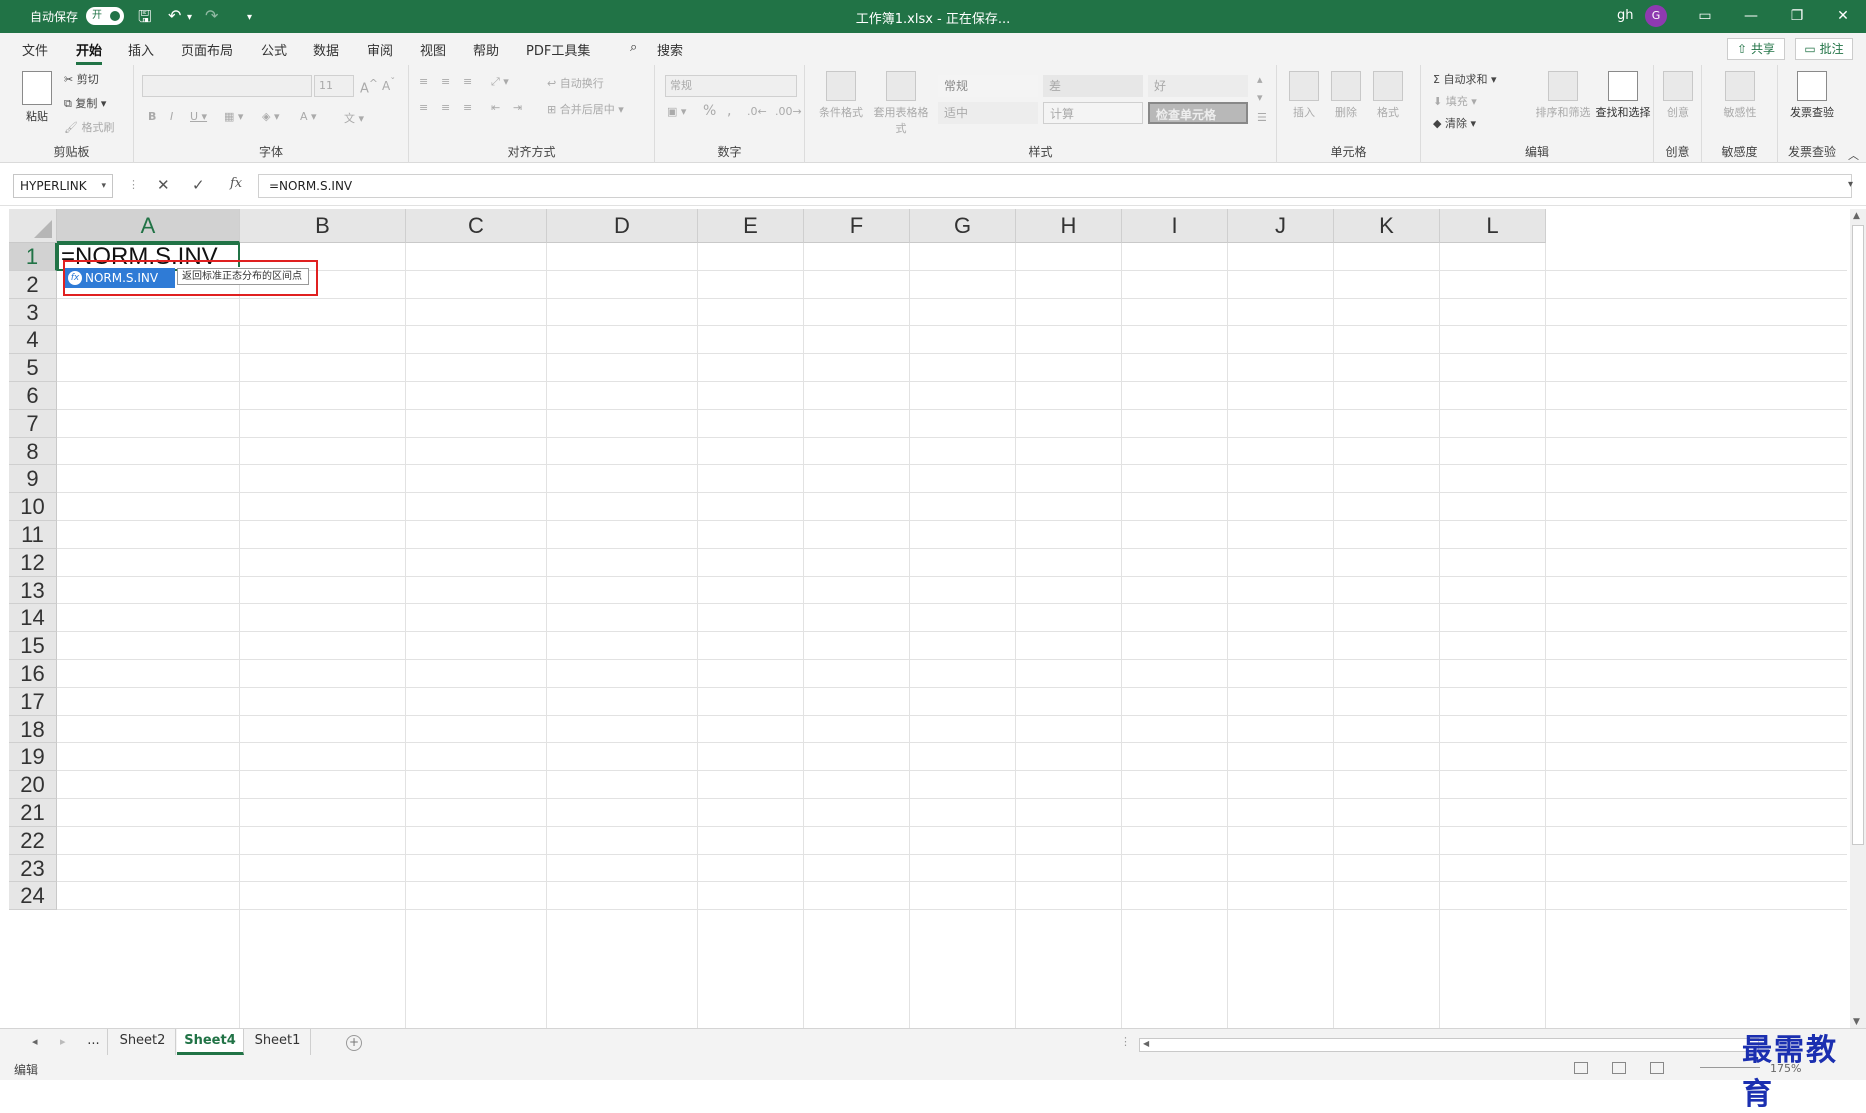  What do you see at coordinates (495, 107) in the screenshot?
I see `decrease-indent-icon: ⇤` at bounding box center [495, 107].